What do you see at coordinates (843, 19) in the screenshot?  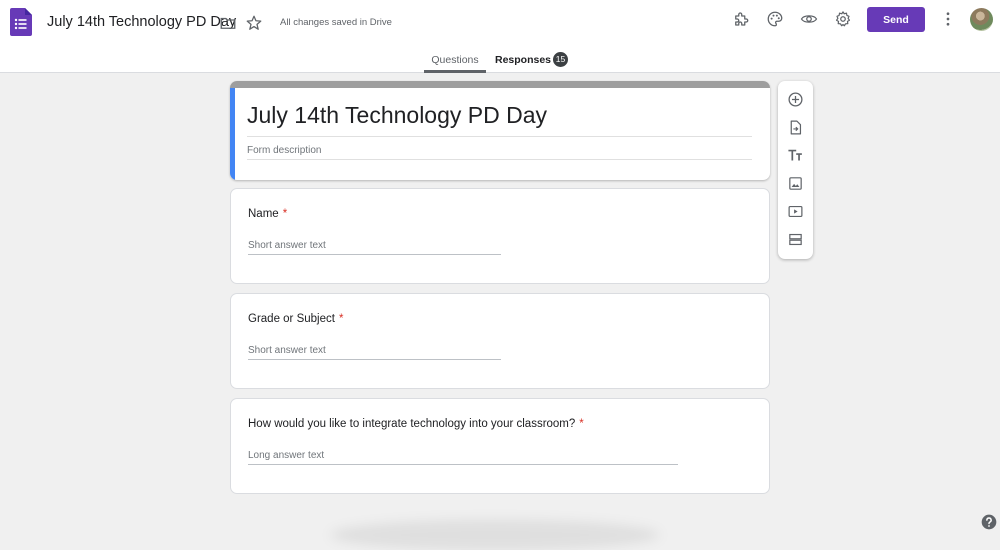 I see `gear-icon` at bounding box center [843, 19].